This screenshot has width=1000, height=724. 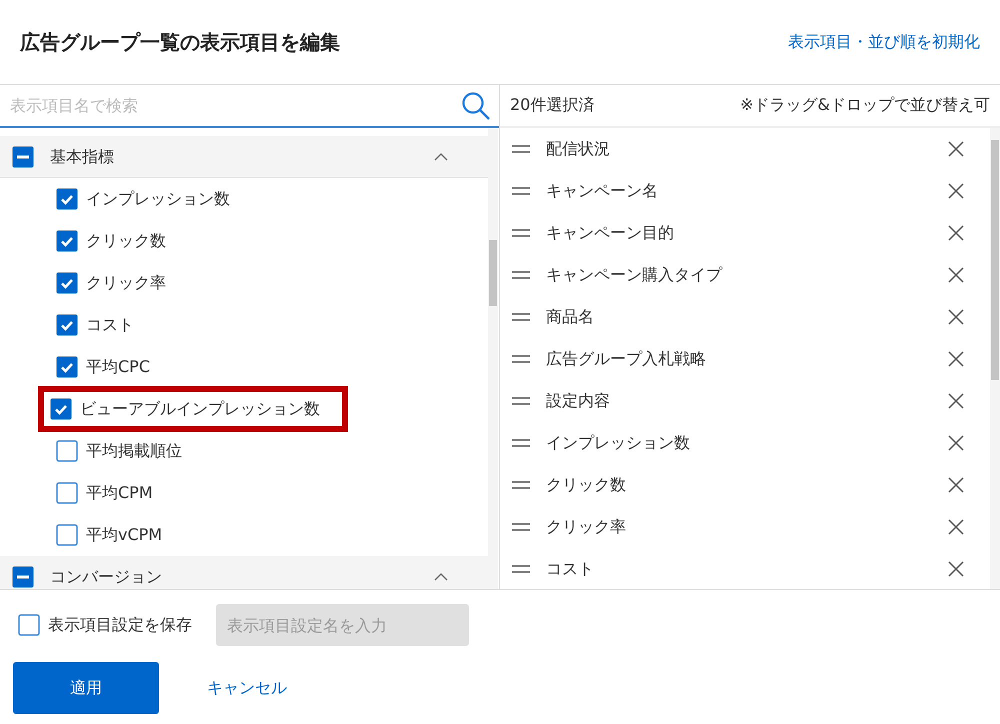 What do you see at coordinates (626, 359) in the screenshot?
I see `selected-item-label: 広告グループ入札戦略` at bounding box center [626, 359].